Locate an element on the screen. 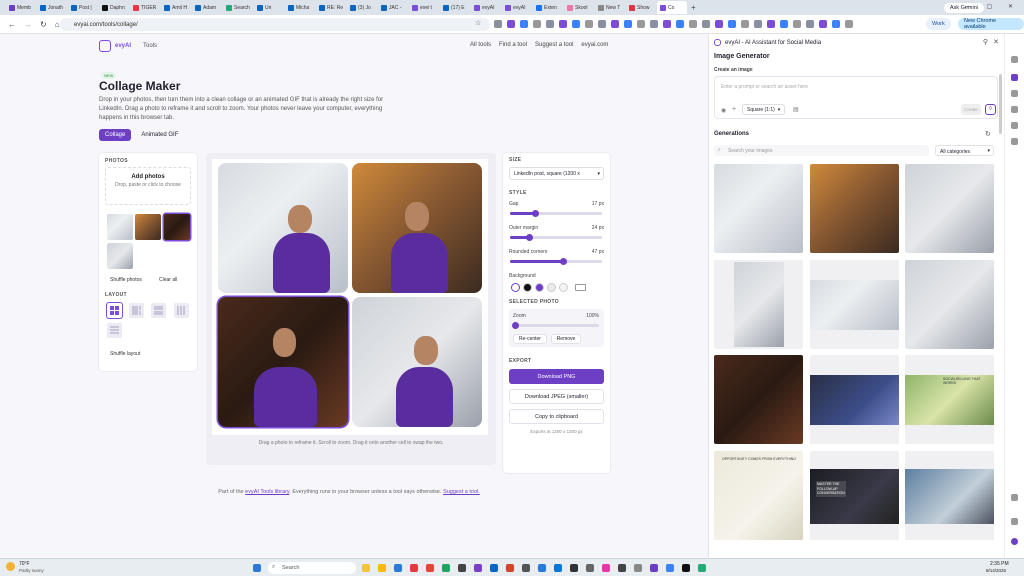 The width and height of the screenshot is (1024, 576). prompt-input: Enter a prompt or search an asset here is located at coordinates (764, 87).